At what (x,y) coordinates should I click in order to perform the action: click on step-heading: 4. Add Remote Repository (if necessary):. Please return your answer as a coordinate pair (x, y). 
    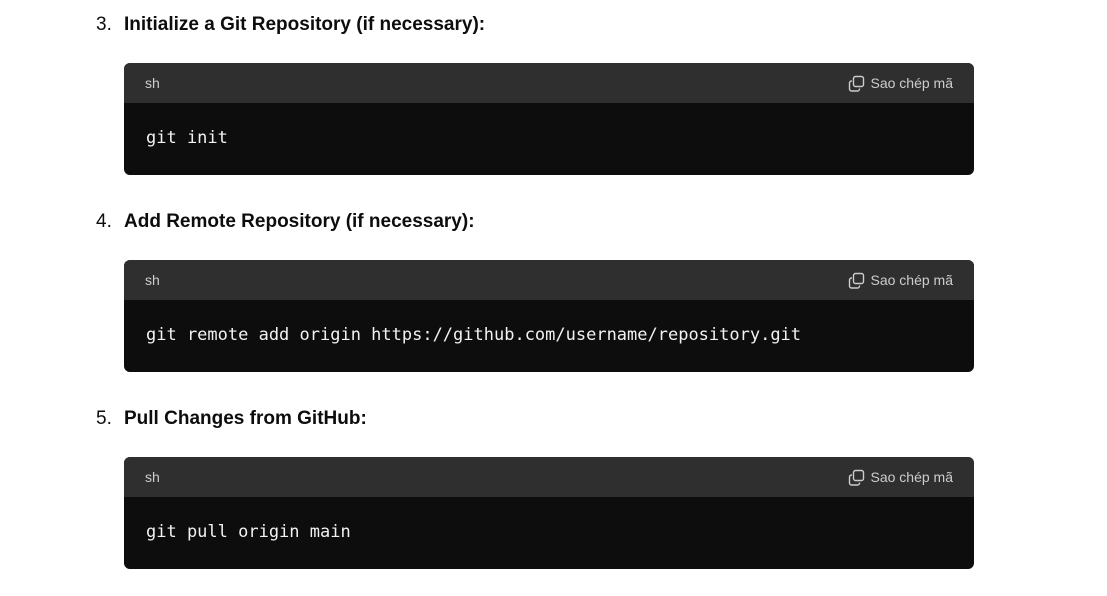
    Looking at the image, I should click on (285, 222).